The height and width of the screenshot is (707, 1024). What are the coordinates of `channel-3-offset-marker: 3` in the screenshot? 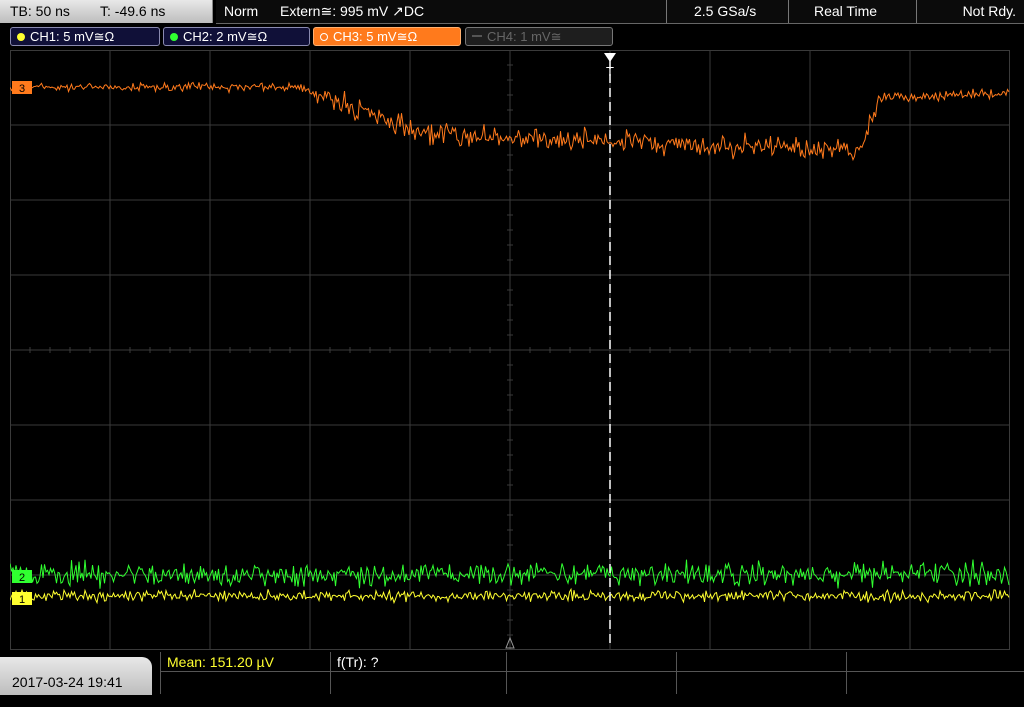 It's located at (22, 88).